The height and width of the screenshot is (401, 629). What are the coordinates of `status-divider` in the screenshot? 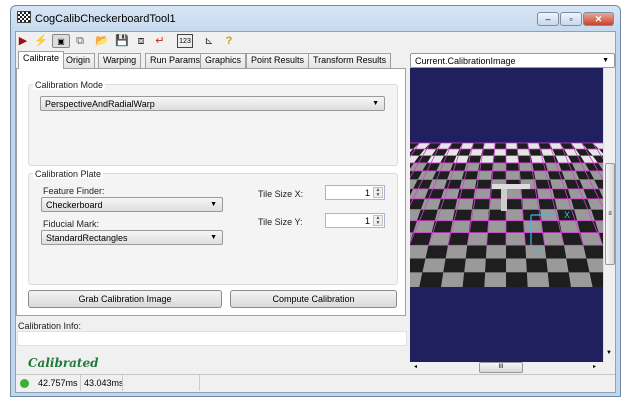 It's located at (80, 383).